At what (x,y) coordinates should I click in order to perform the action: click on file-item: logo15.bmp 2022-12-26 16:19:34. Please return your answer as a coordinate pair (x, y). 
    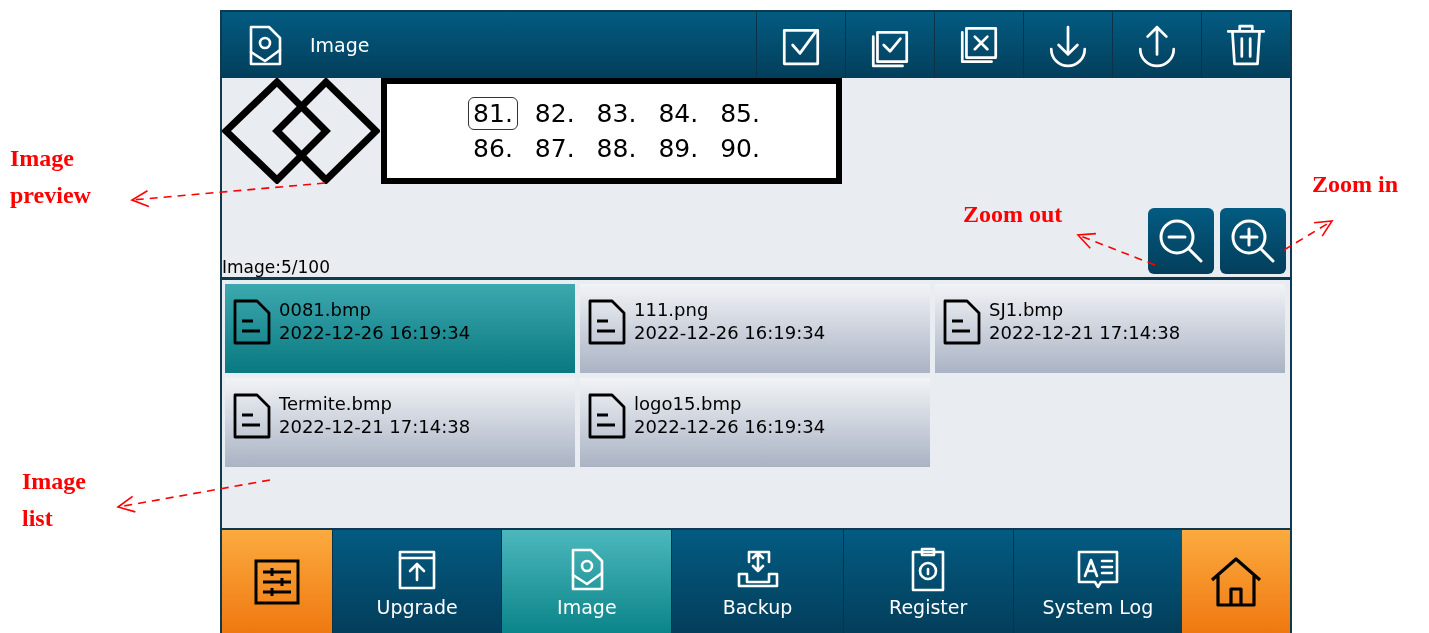
    Looking at the image, I should click on (755, 422).